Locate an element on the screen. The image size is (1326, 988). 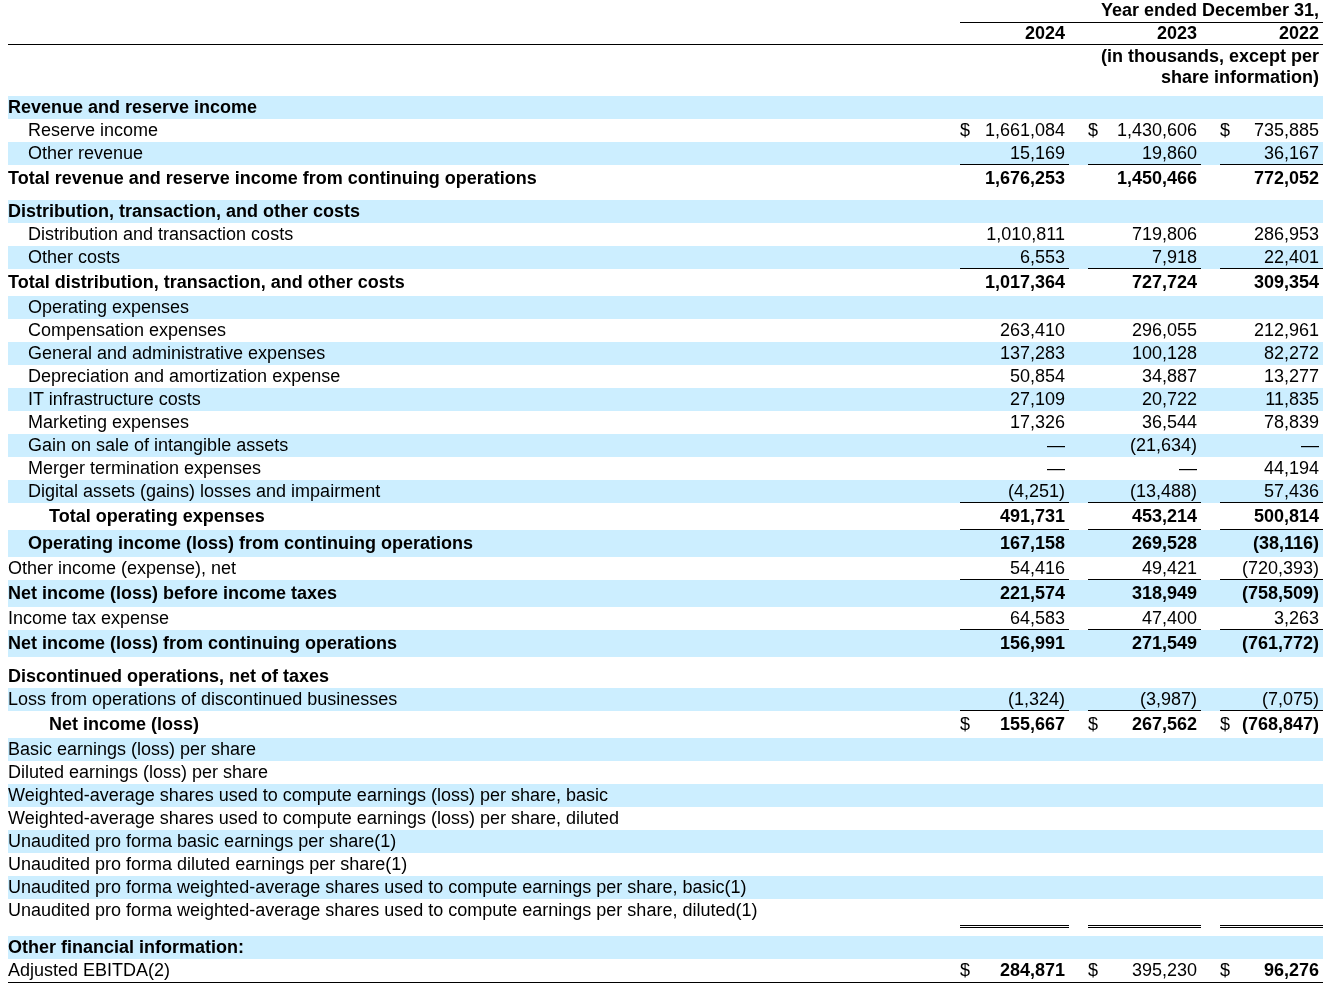
amount: 78,839 is located at coordinates (1291, 422).